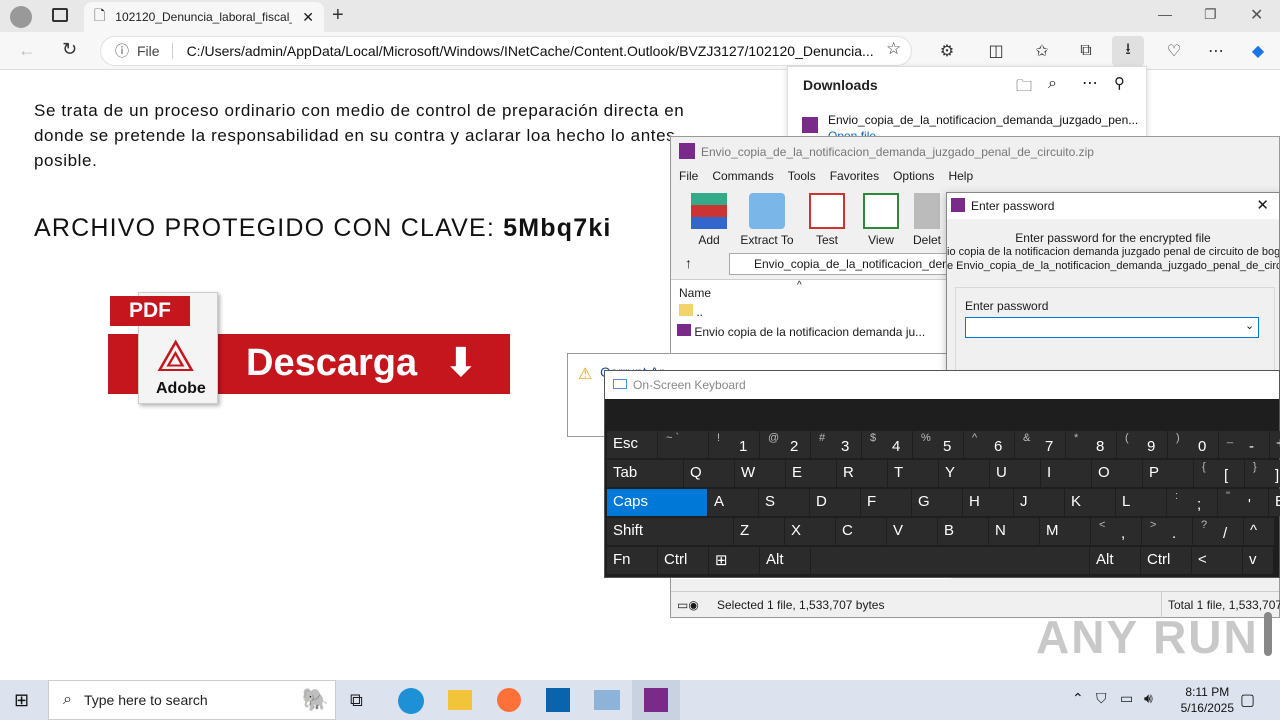 The width and height of the screenshot is (1280, 720). Describe the element at coordinates (1141, 502) in the screenshot. I see `osk-key: L` at that location.